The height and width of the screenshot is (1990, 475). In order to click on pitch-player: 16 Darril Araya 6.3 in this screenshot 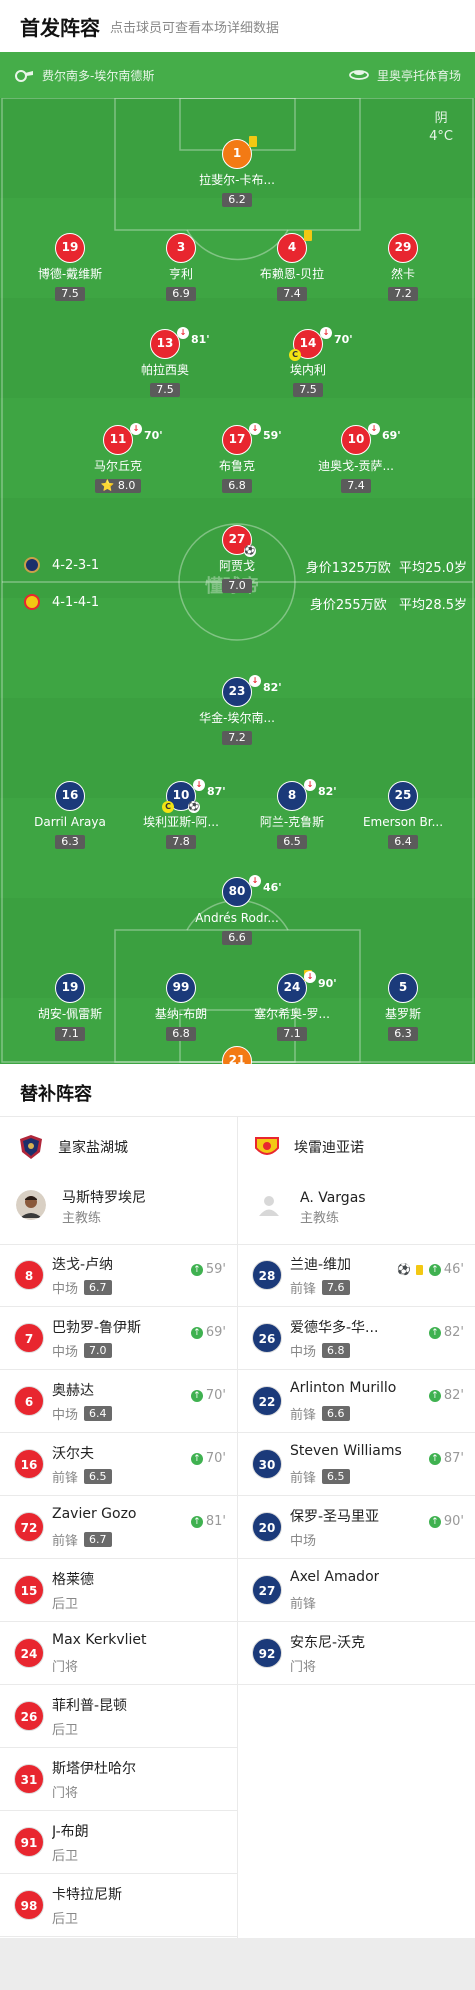, I will do `click(70, 815)`.